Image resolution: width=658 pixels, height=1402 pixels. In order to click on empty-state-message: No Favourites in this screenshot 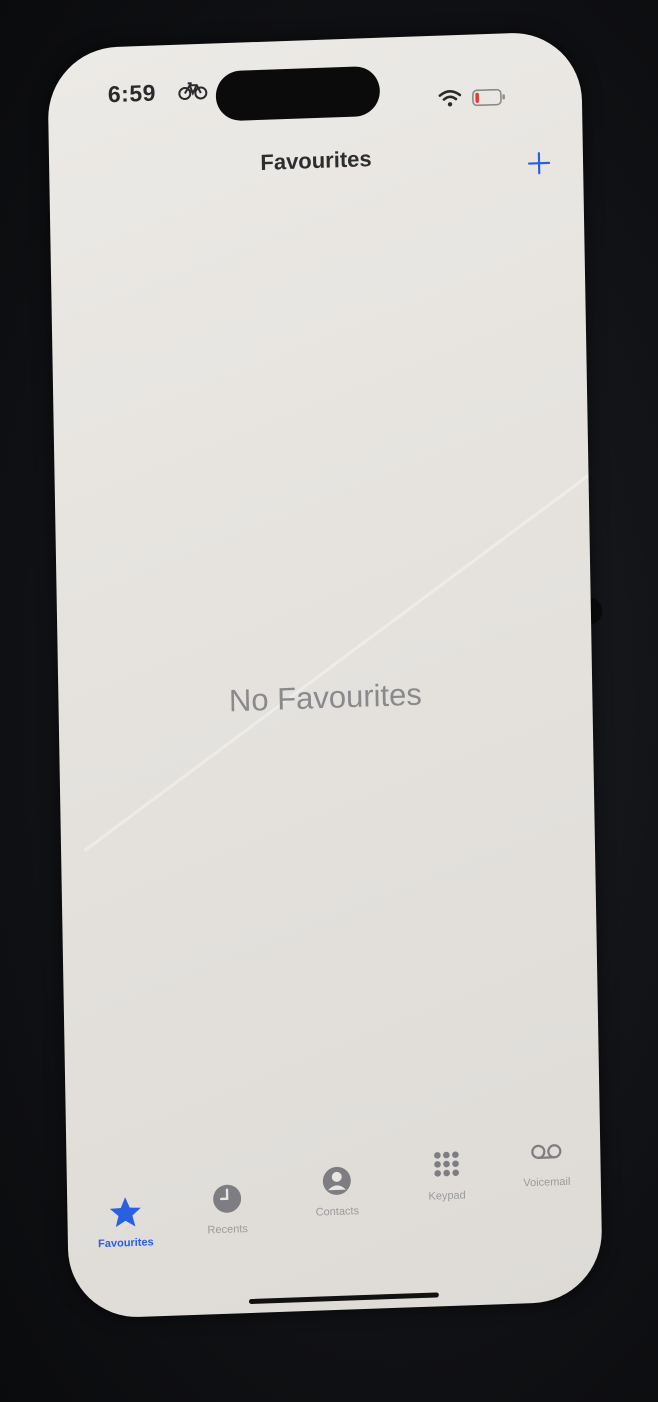, I will do `click(325, 697)`.